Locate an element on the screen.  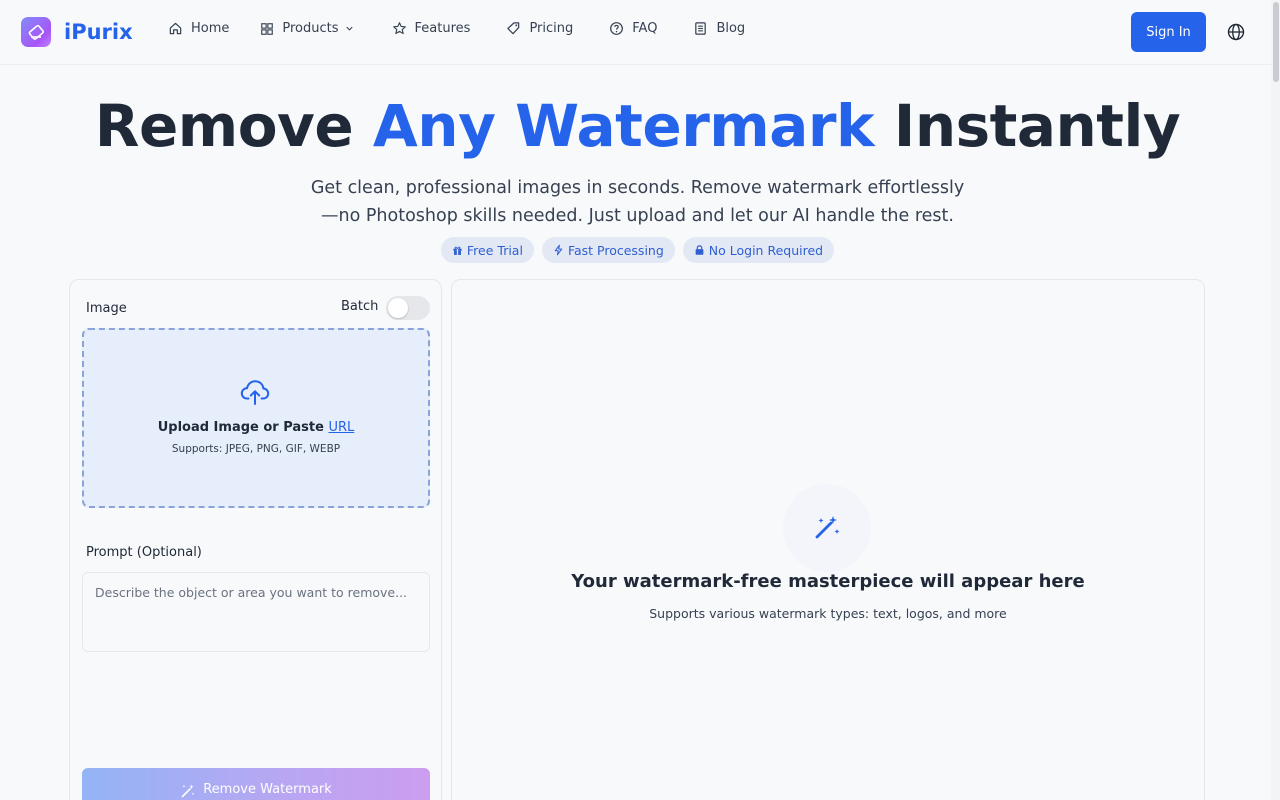
document-icon is located at coordinates (701, 28).